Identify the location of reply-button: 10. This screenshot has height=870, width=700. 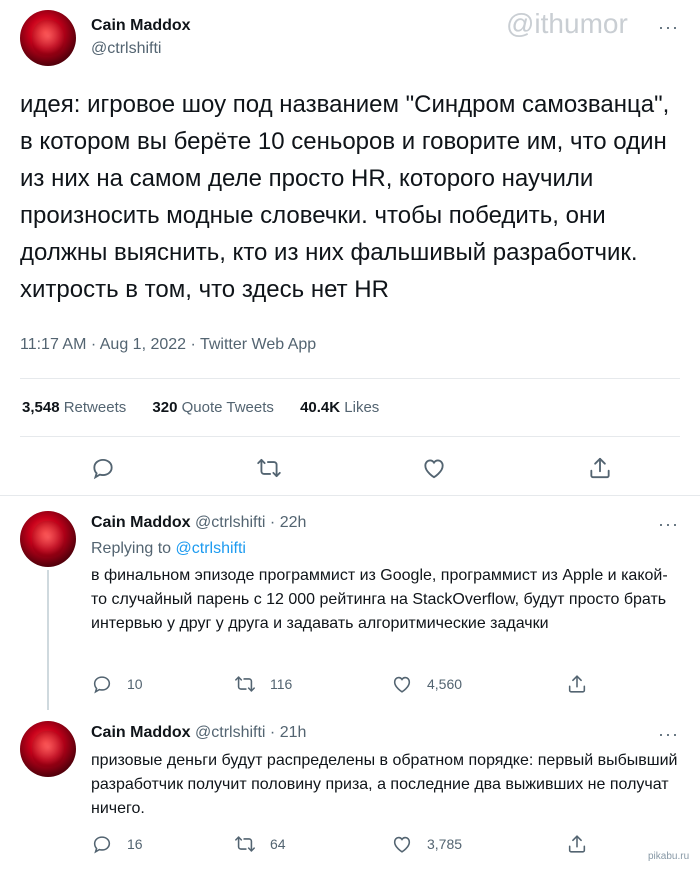
(117, 684).